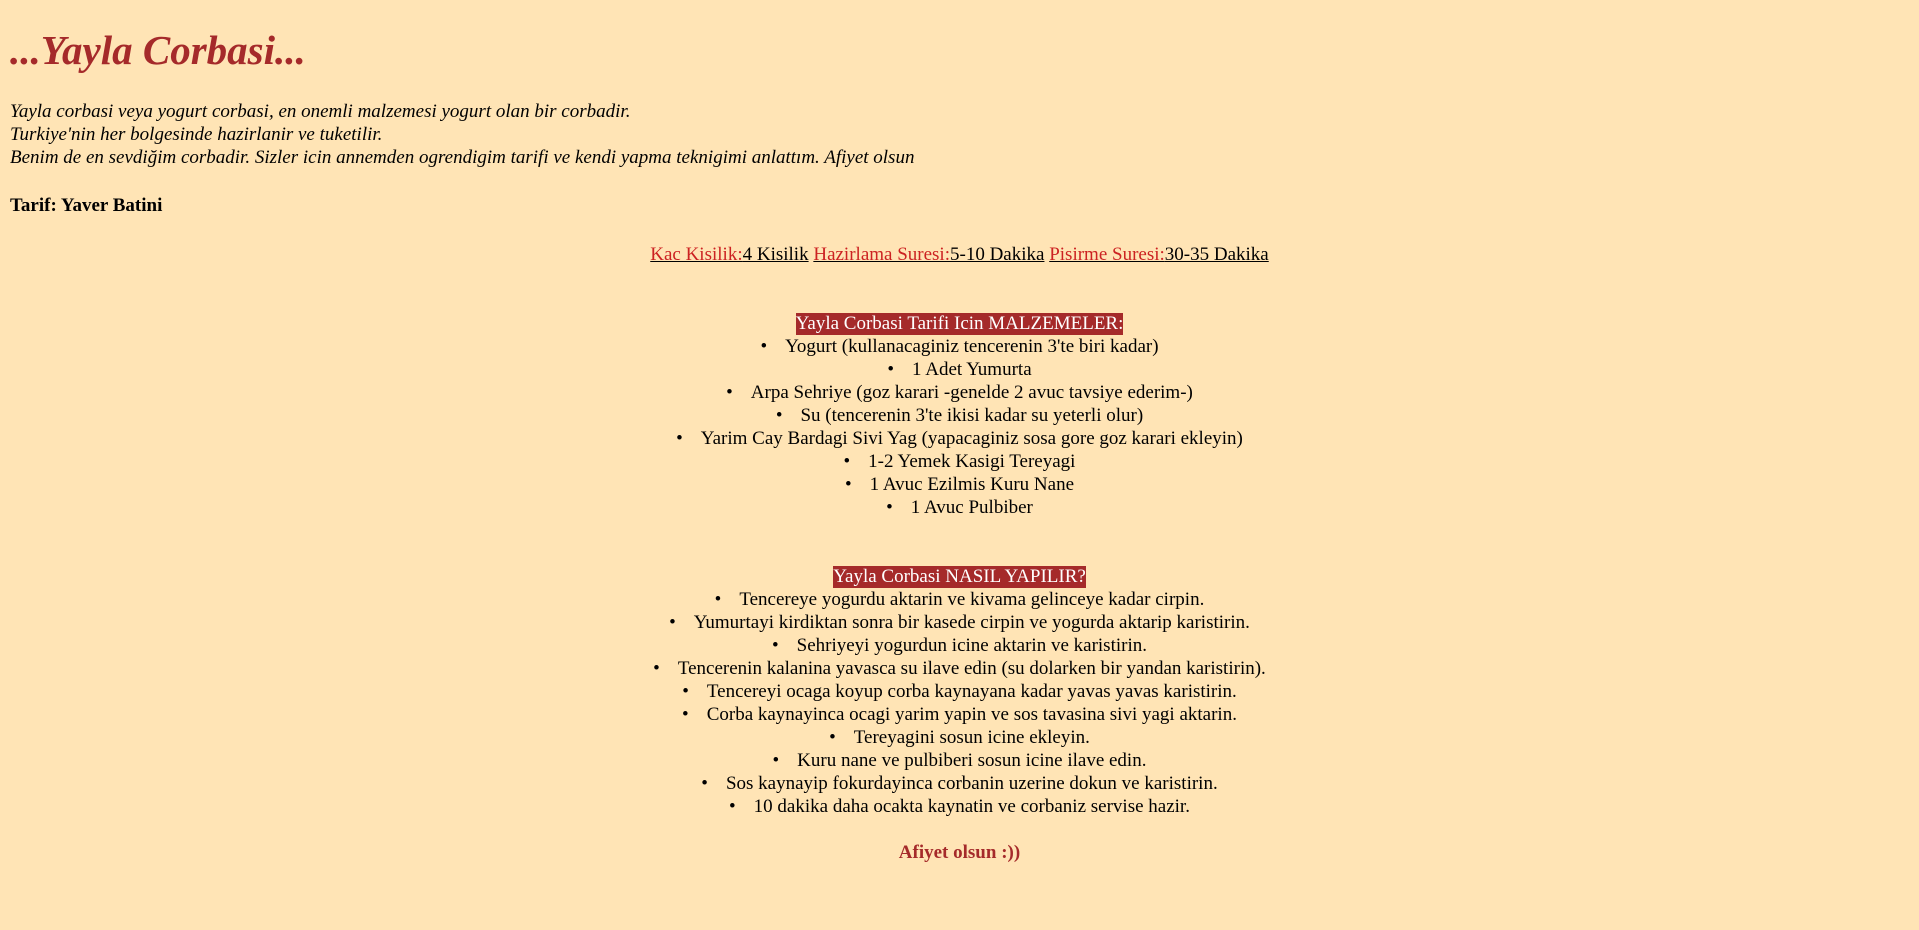  Describe the element at coordinates (972, 461) in the screenshot. I see `ingredient-item-text: 1-2 Yemek Kasigi Tereyagi` at that location.